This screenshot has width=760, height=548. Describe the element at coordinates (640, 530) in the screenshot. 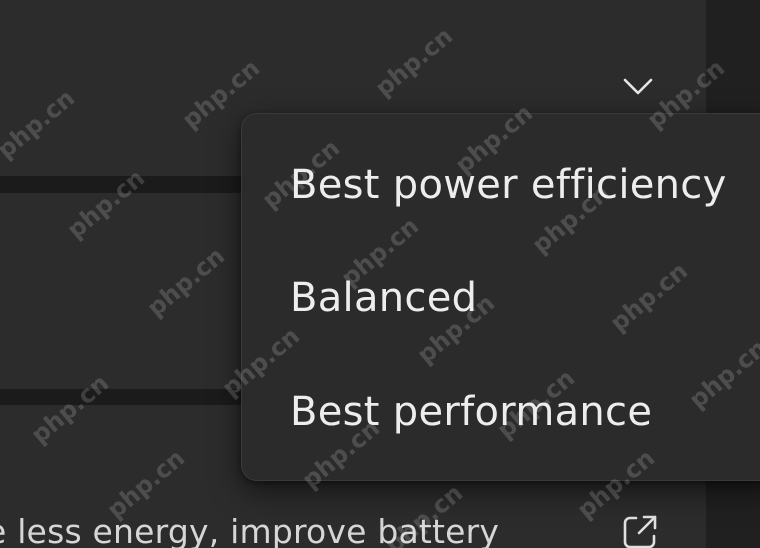

I see `open-external-icon` at that location.